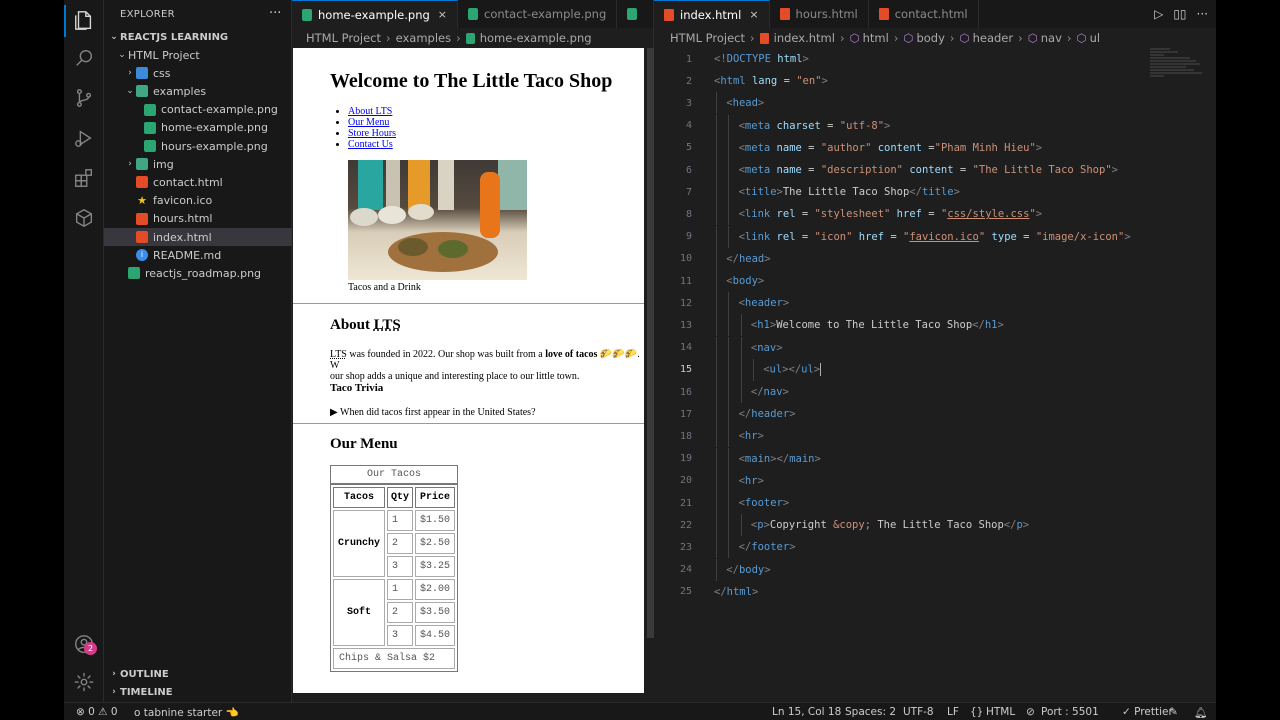  Describe the element at coordinates (819, 14) in the screenshot. I see `tab-hours-html: hours.html` at that location.